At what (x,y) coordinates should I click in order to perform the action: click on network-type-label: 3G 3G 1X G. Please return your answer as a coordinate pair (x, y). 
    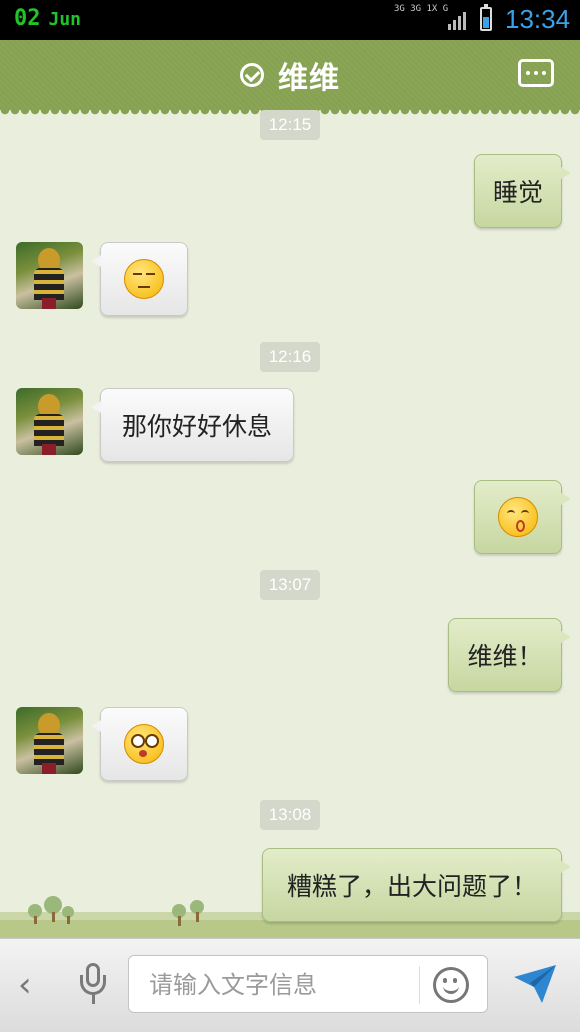
    Looking at the image, I should click on (421, 9).